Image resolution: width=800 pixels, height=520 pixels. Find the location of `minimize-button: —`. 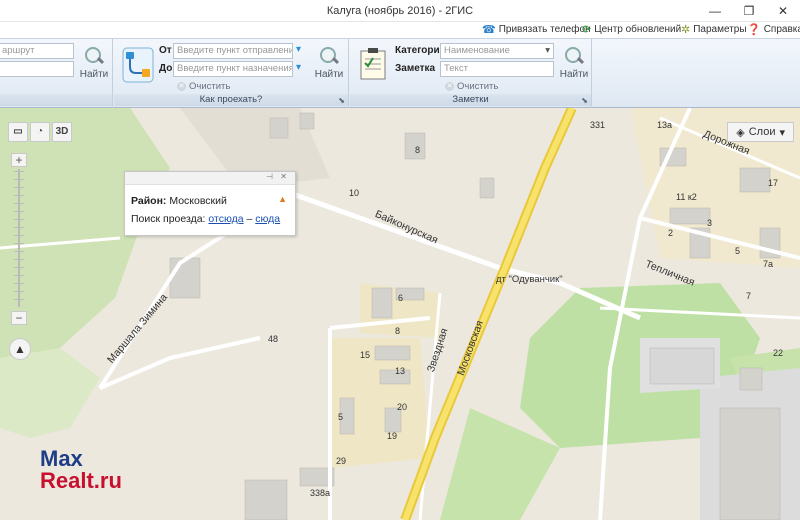

minimize-button: — is located at coordinates (715, 11).